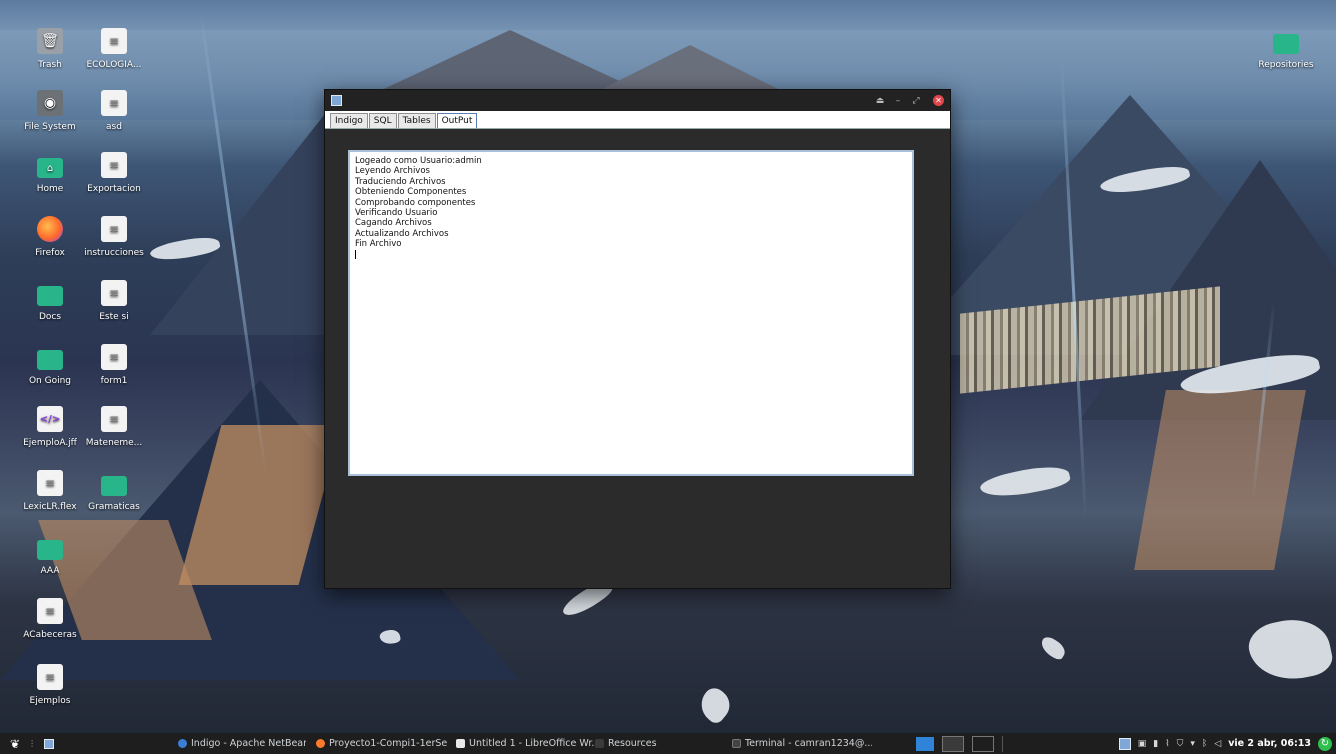  Describe the element at coordinates (400, 181) in the screenshot. I see `output-line: Traduciendo Archivos` at that location.